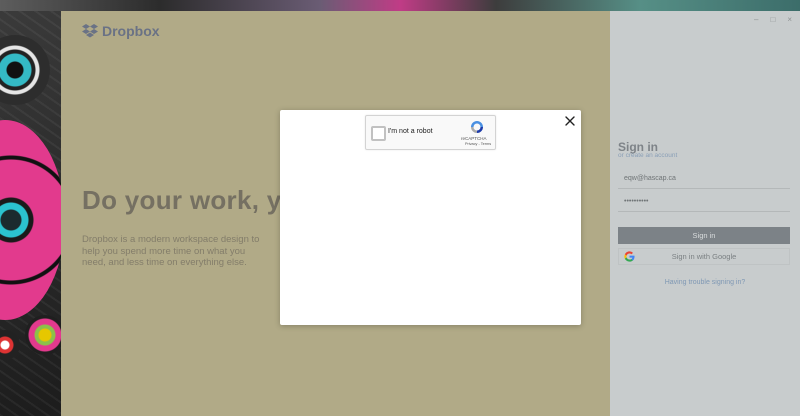 This screenshot has height=416, width=800. I want to click on google-signin-button: Sign in with Google, so click(704, 256).